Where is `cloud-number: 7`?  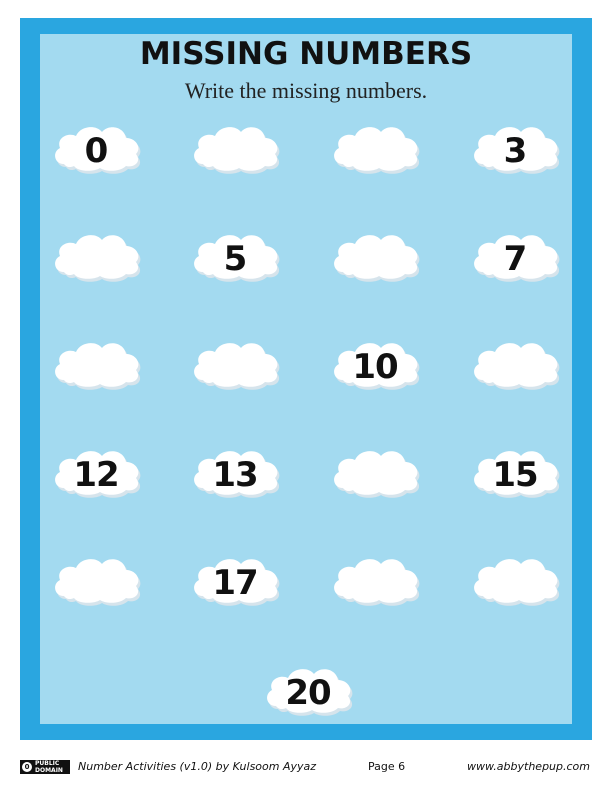 cloud-number: 7 is located at coordinates (515, 259).